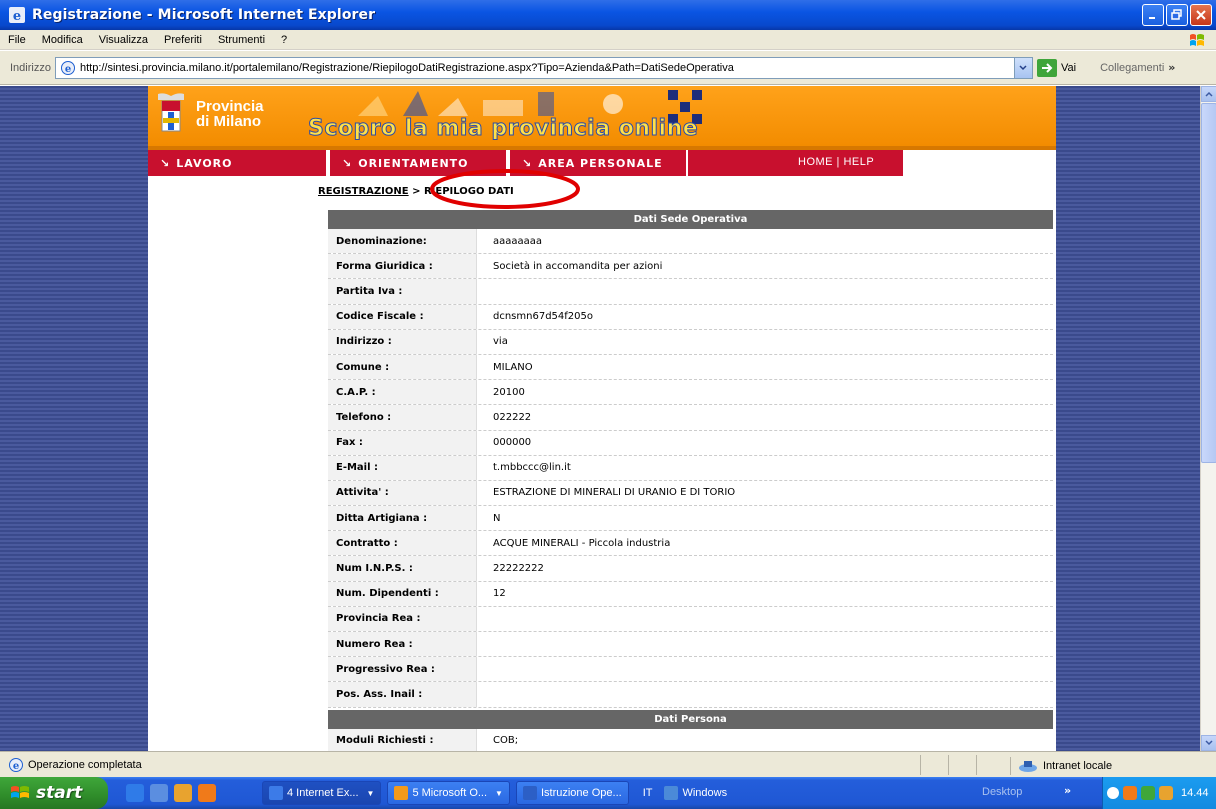 The height and width of the screenshot is (809, 1216). What do you see at coordinates (690, 519) in the screenshot?
I see `table-row: Ditta Artigiana : N` at bounding box center [690, 519].